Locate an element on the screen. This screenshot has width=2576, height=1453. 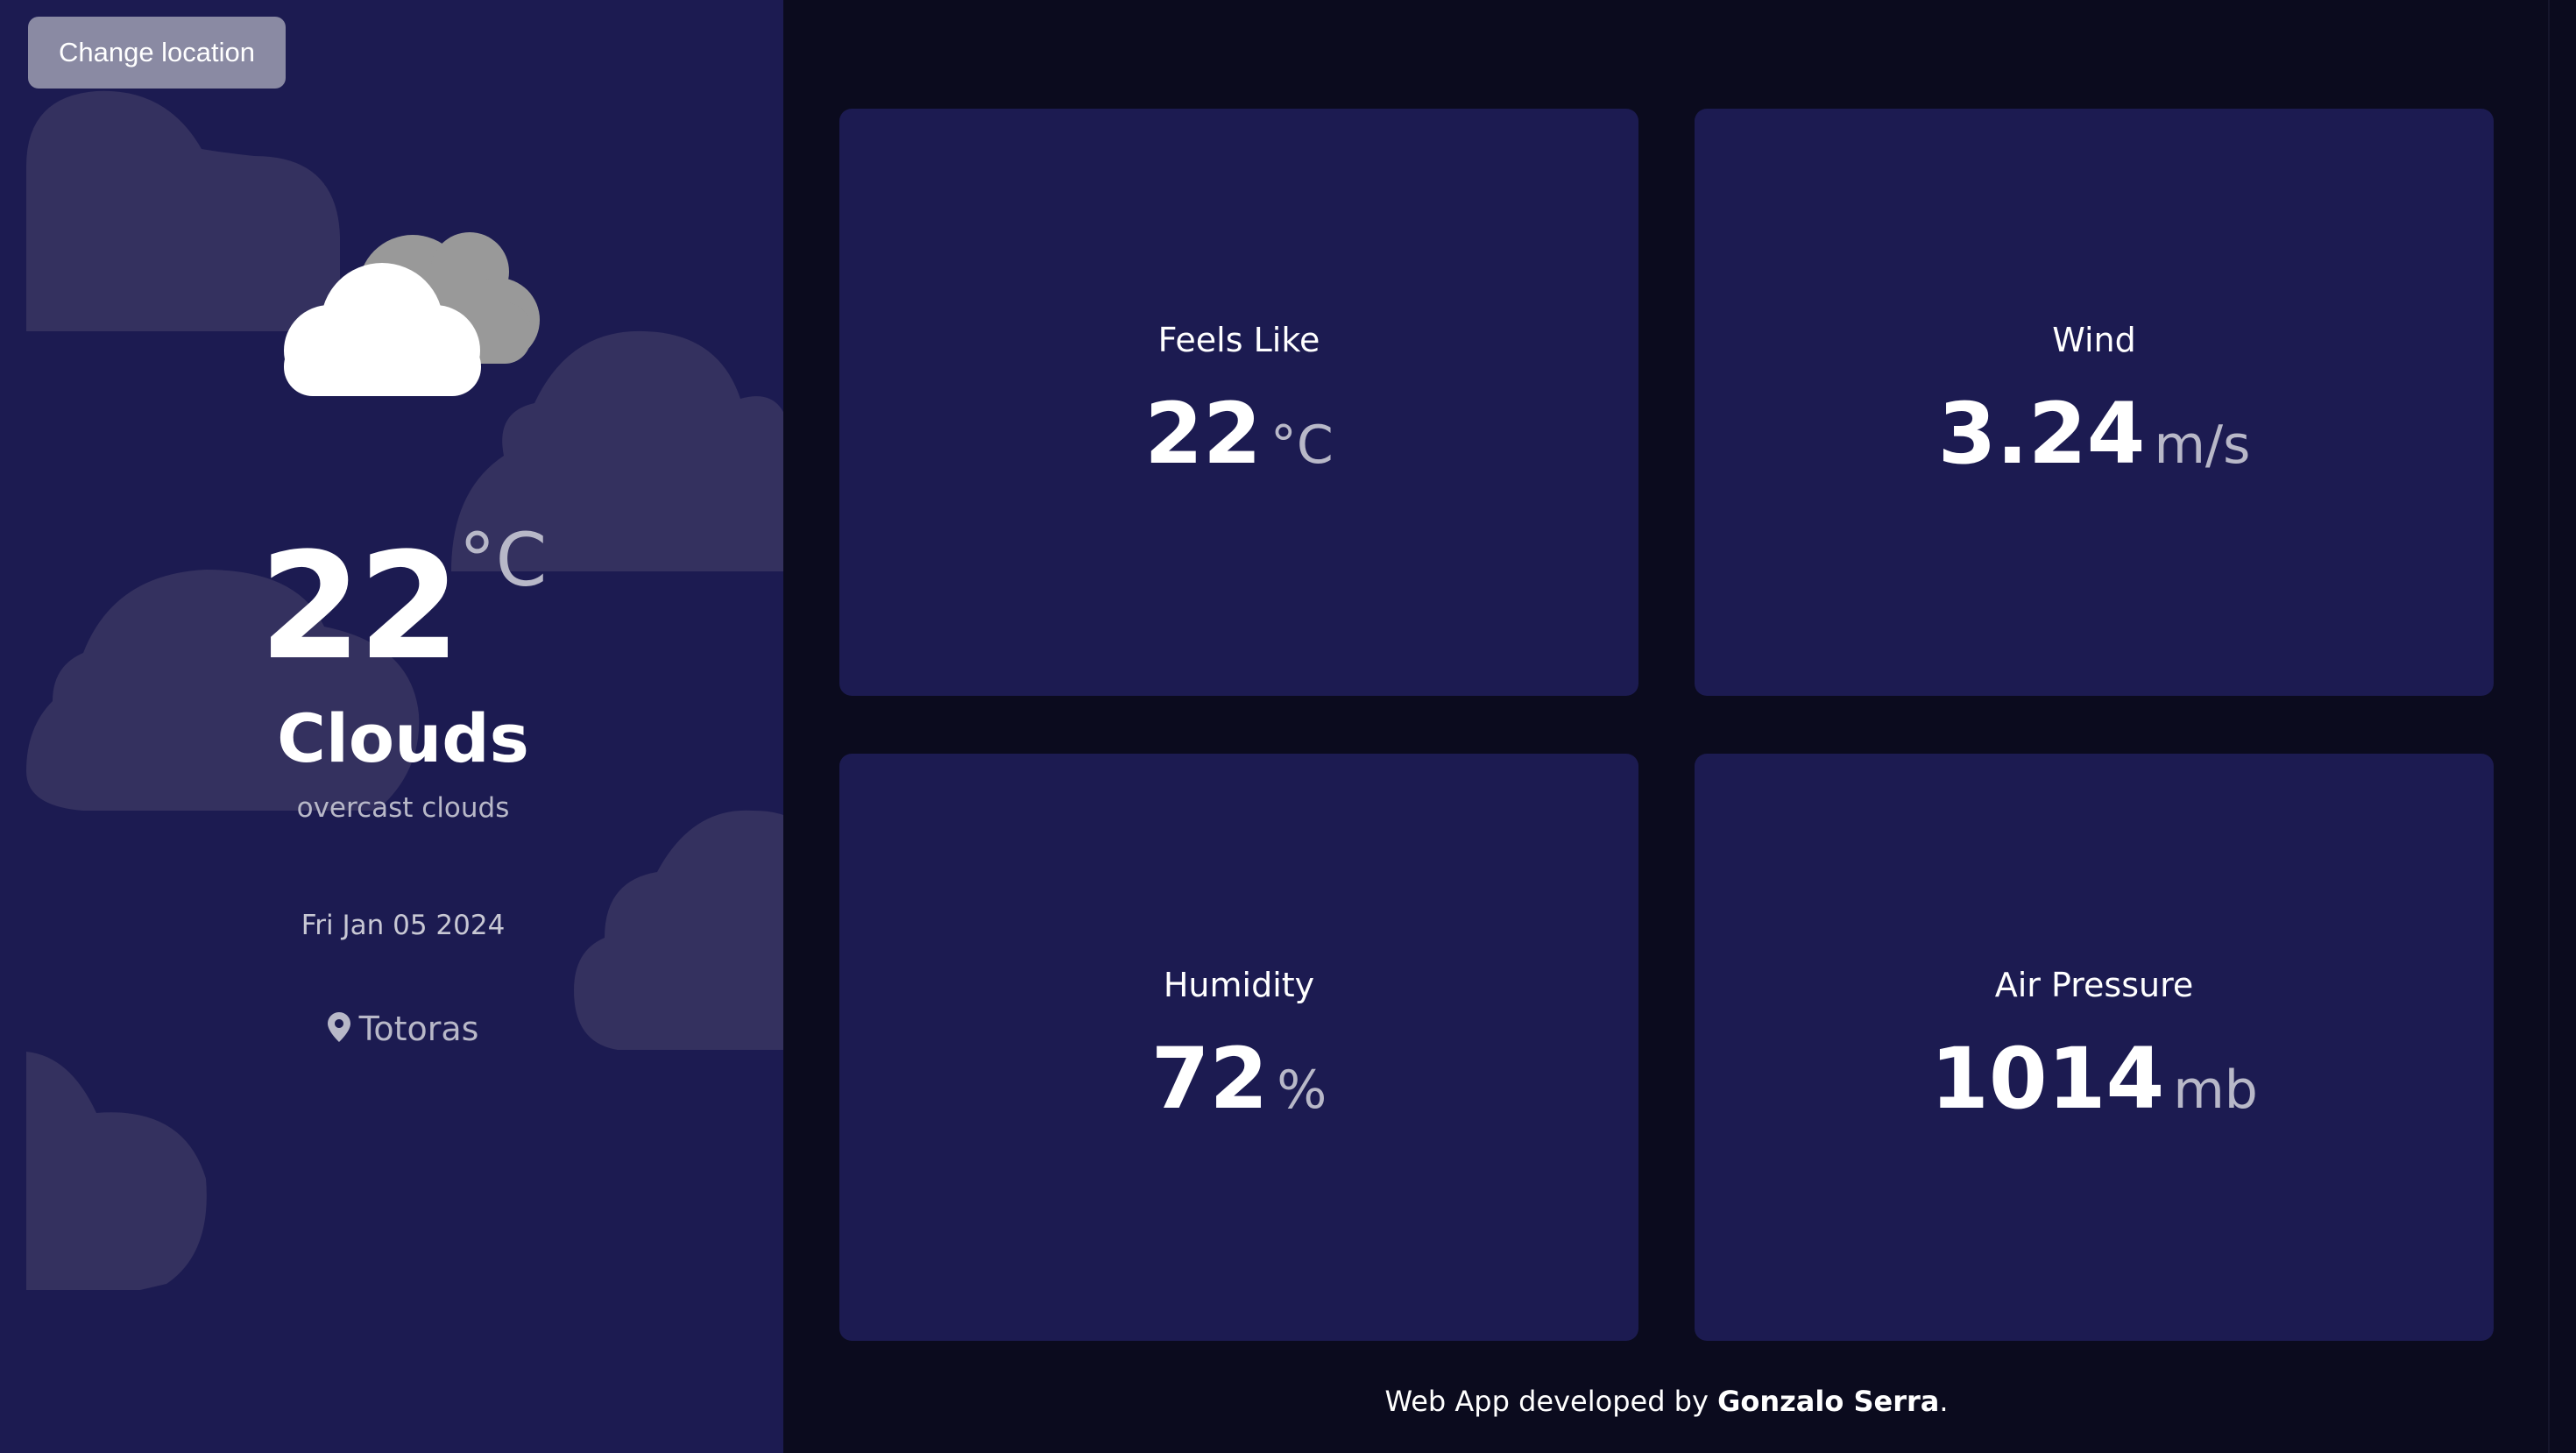
card-value-row: 72% is located at coordinates (1238, 1079).